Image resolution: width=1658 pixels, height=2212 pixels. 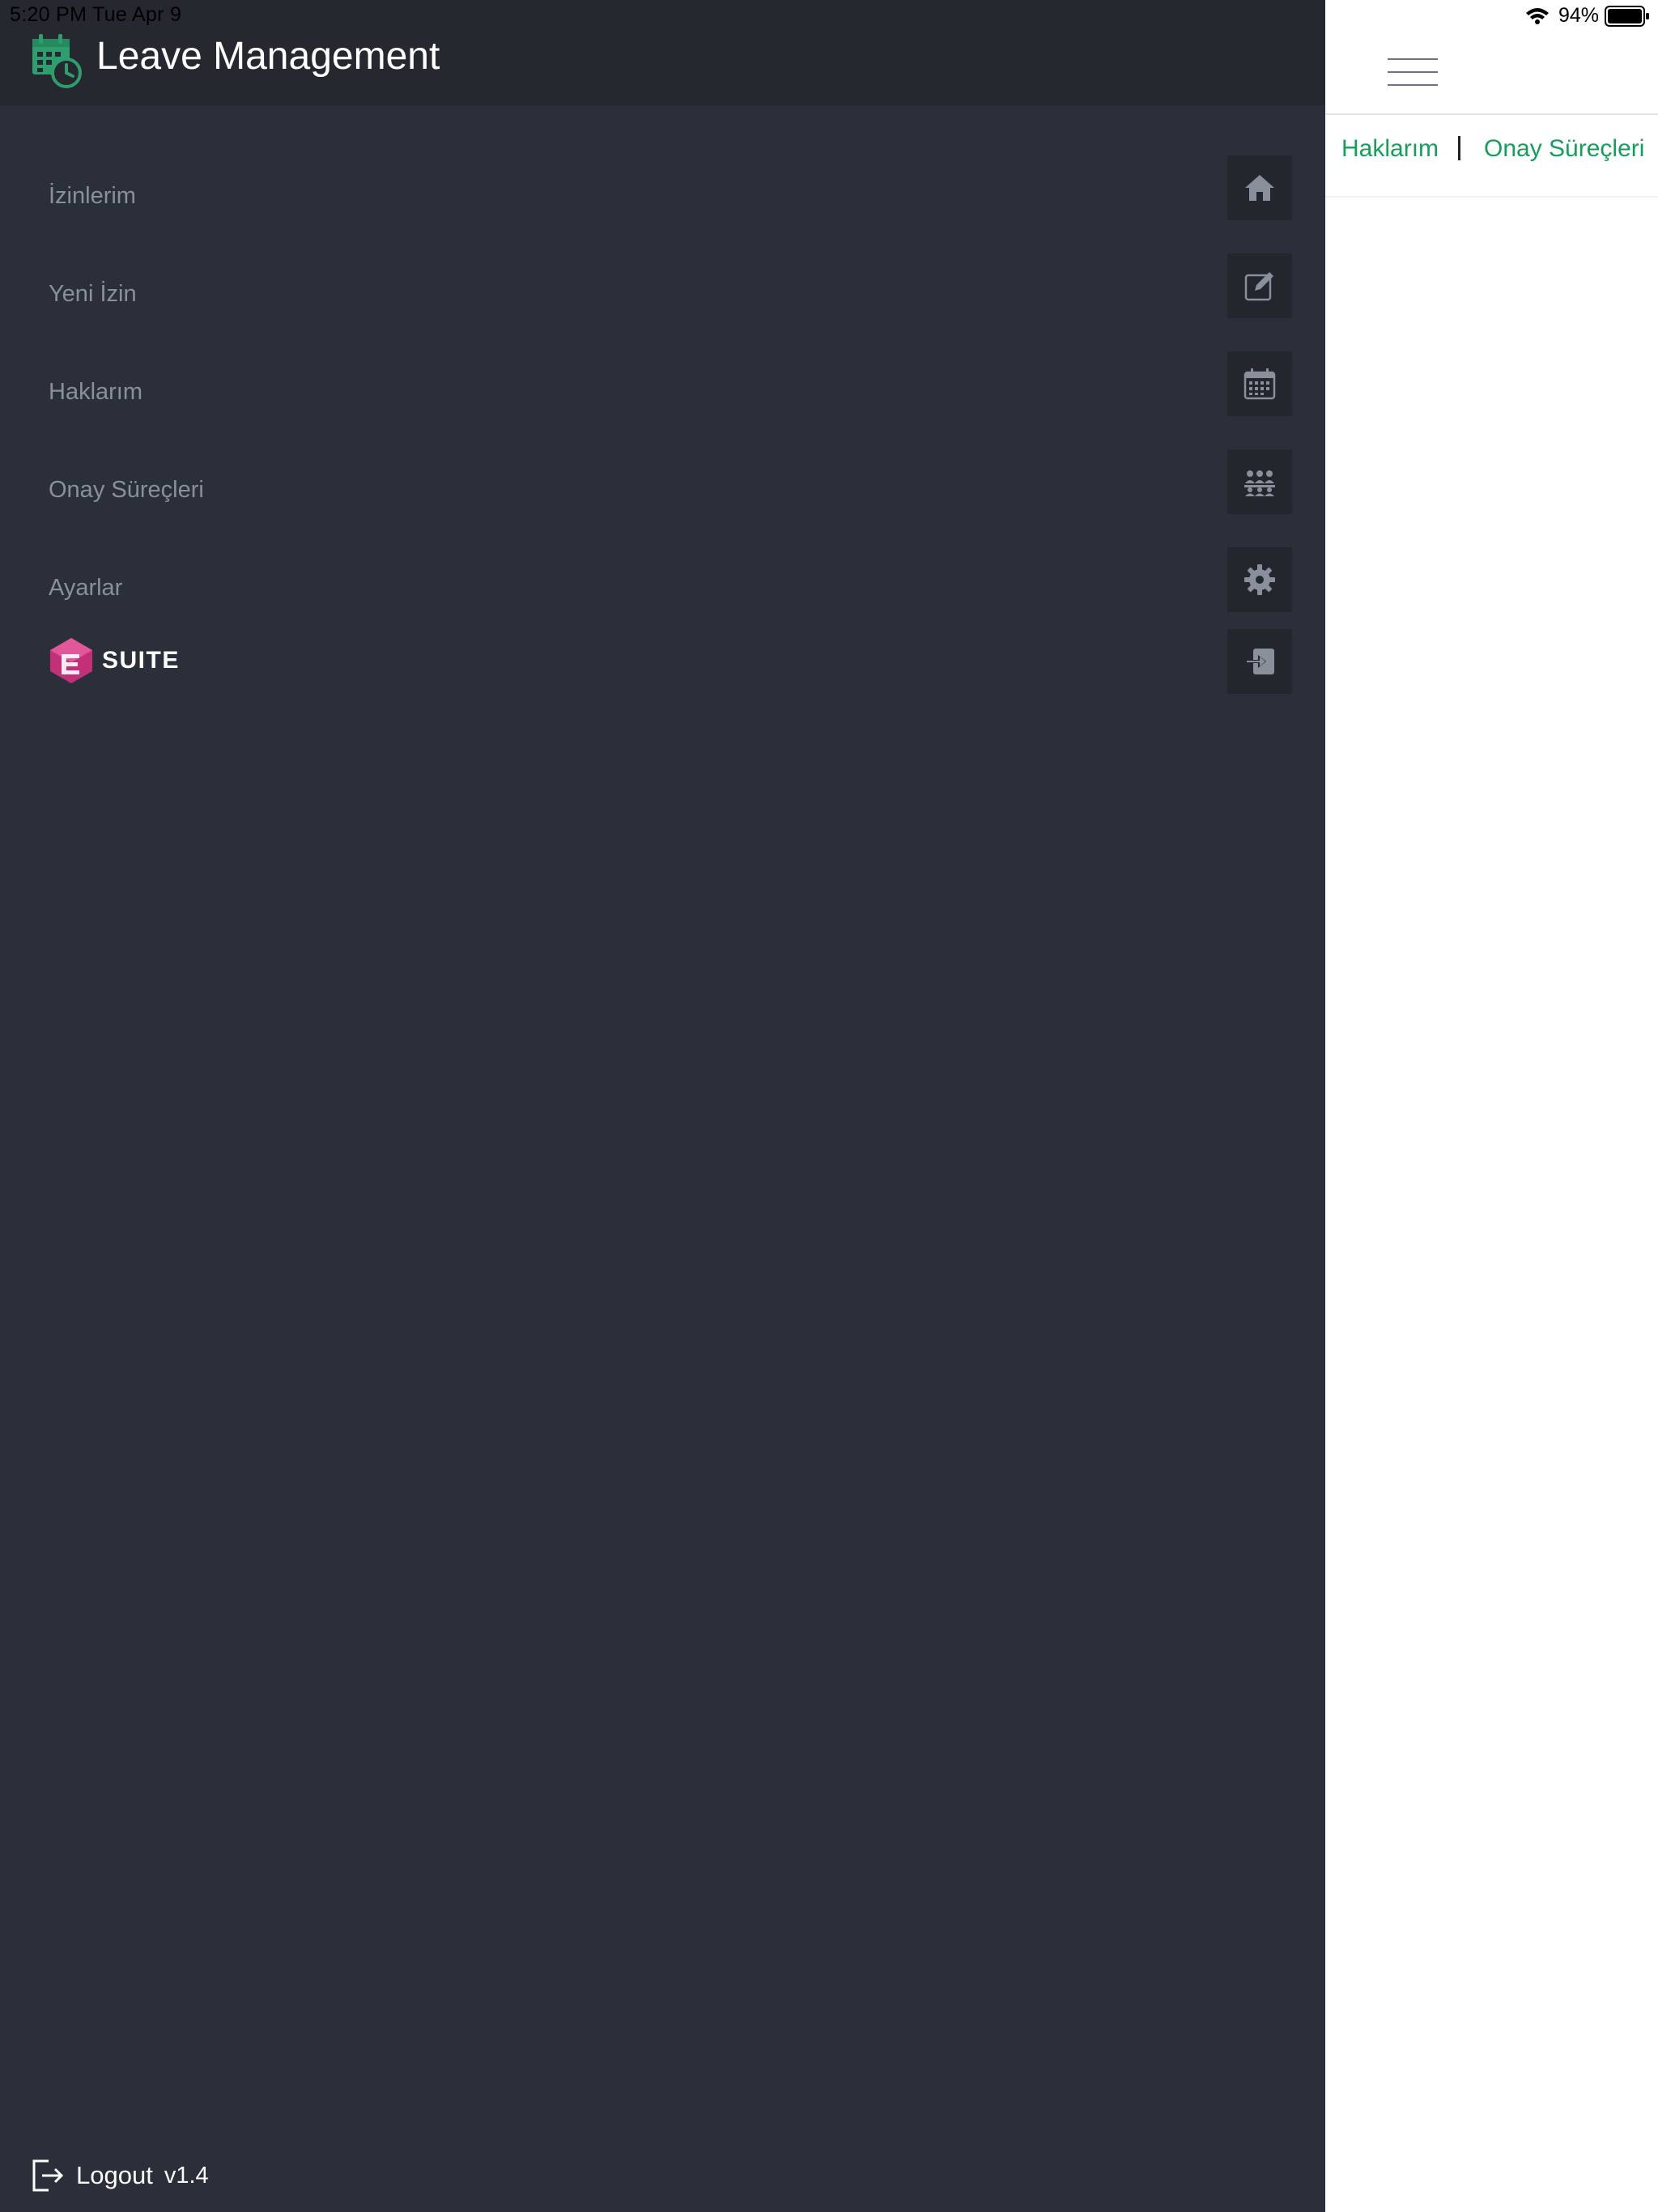 I want to click on approvals-button, so click(x=1259, y=481).